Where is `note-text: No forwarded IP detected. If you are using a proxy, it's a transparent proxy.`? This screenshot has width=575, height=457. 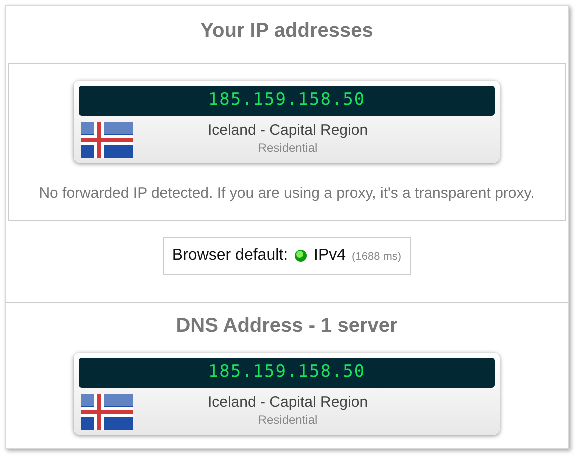
note-text: No forwarded IP detected. If you are using a proxy, it's a transparent proxy. is located at coordinates (287, 194).